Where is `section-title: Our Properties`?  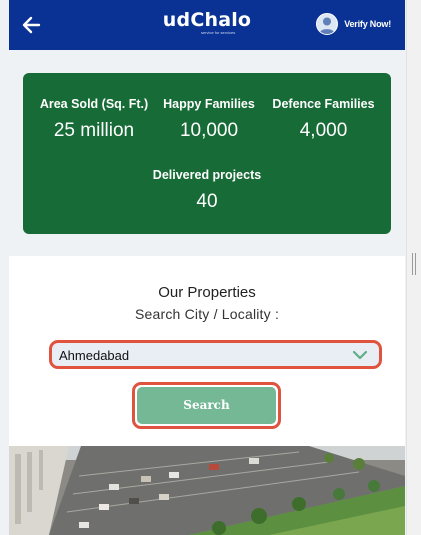 section-title: Our Properties is located at coordinates (207, 292).